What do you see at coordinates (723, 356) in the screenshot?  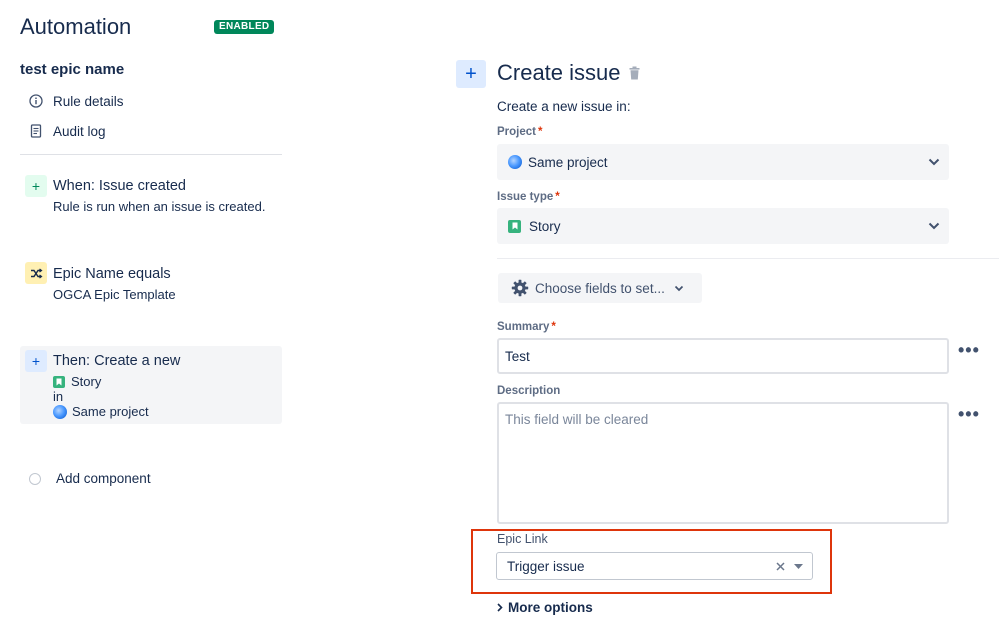 I see `summary-input: Test` at bounding box center [723, 356].